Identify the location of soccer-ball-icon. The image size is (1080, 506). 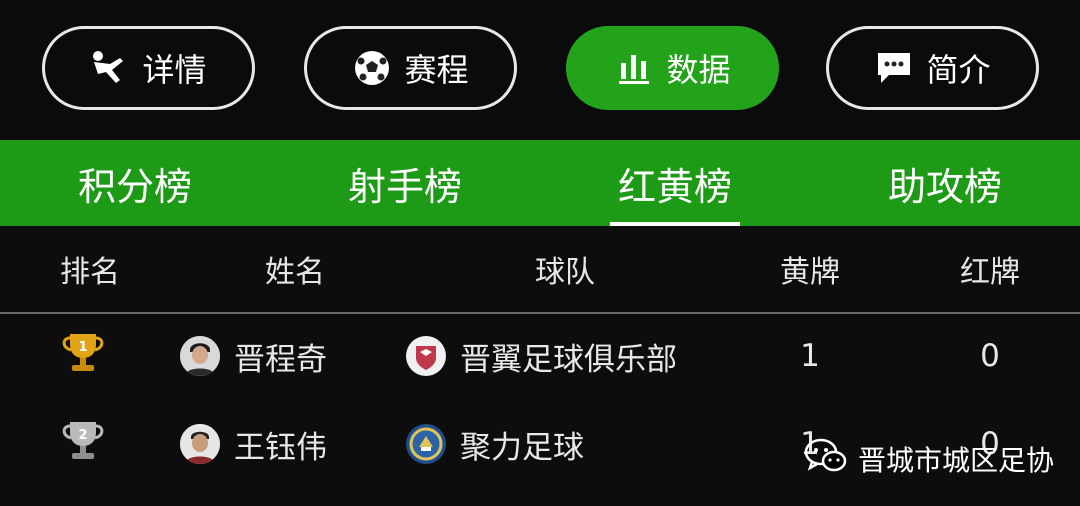
(372, 68).